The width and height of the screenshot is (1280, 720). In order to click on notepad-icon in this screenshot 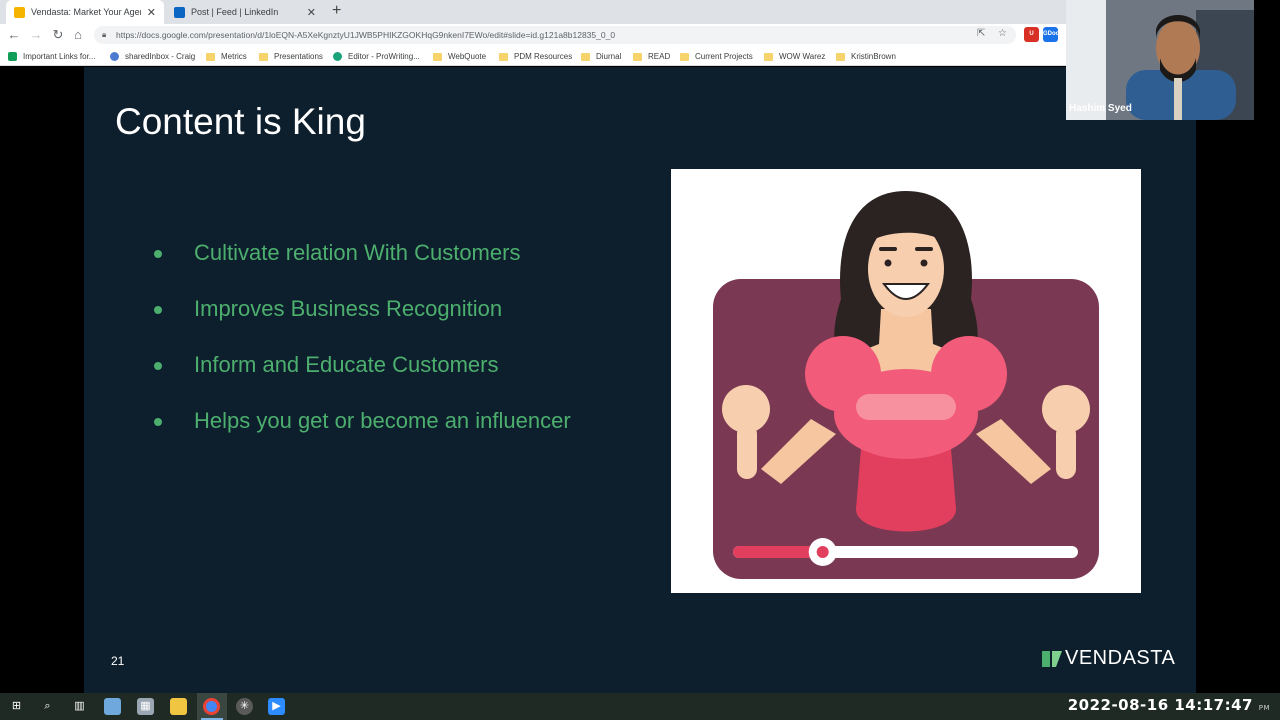, I will do `click(112, 706)`.